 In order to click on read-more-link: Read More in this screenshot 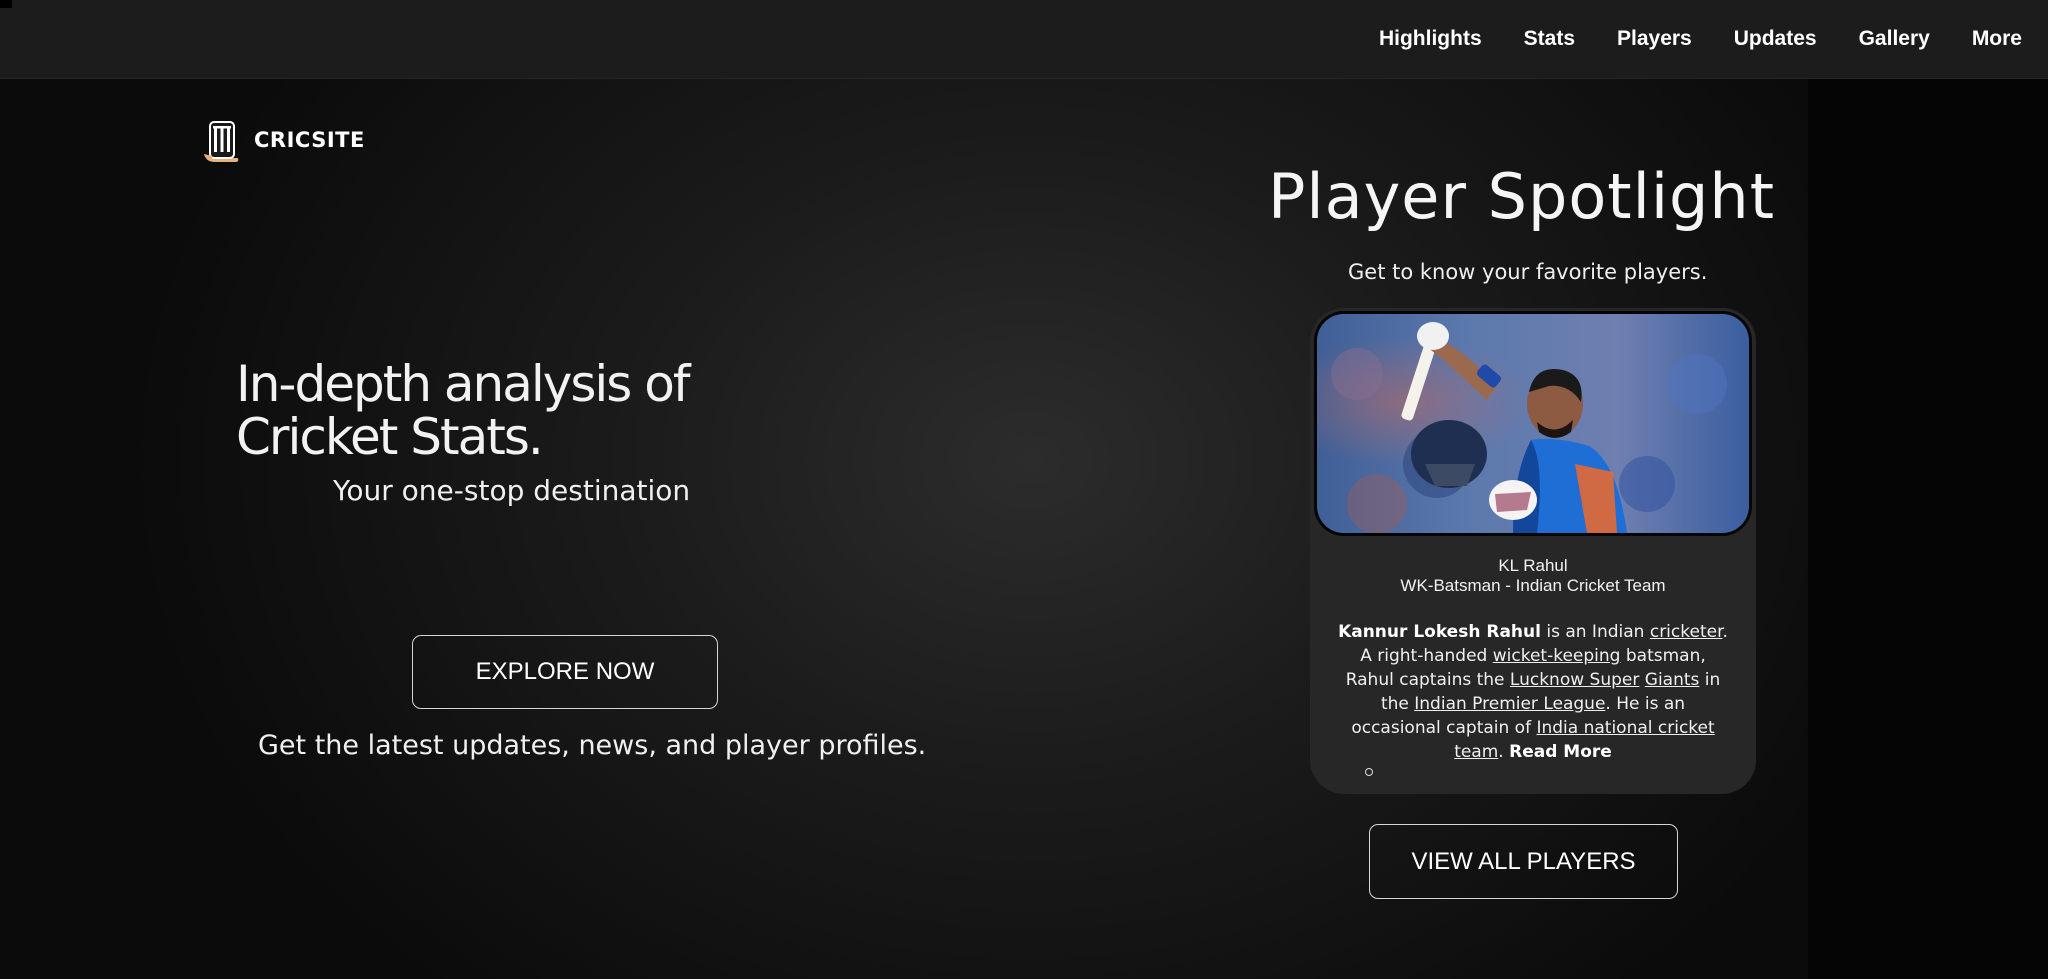, I will do `click(1560, 752)`.